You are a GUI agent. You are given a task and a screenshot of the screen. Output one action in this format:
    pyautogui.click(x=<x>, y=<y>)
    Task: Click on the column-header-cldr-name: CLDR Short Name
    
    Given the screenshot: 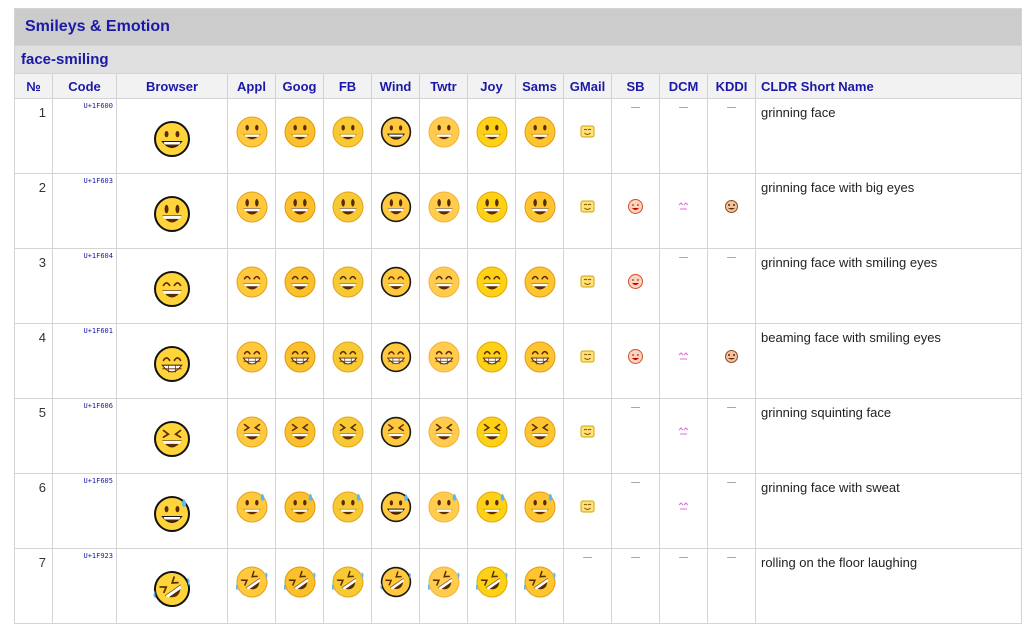 What is the action you would take?
    pyautogui.click(x=888, y=86)
    